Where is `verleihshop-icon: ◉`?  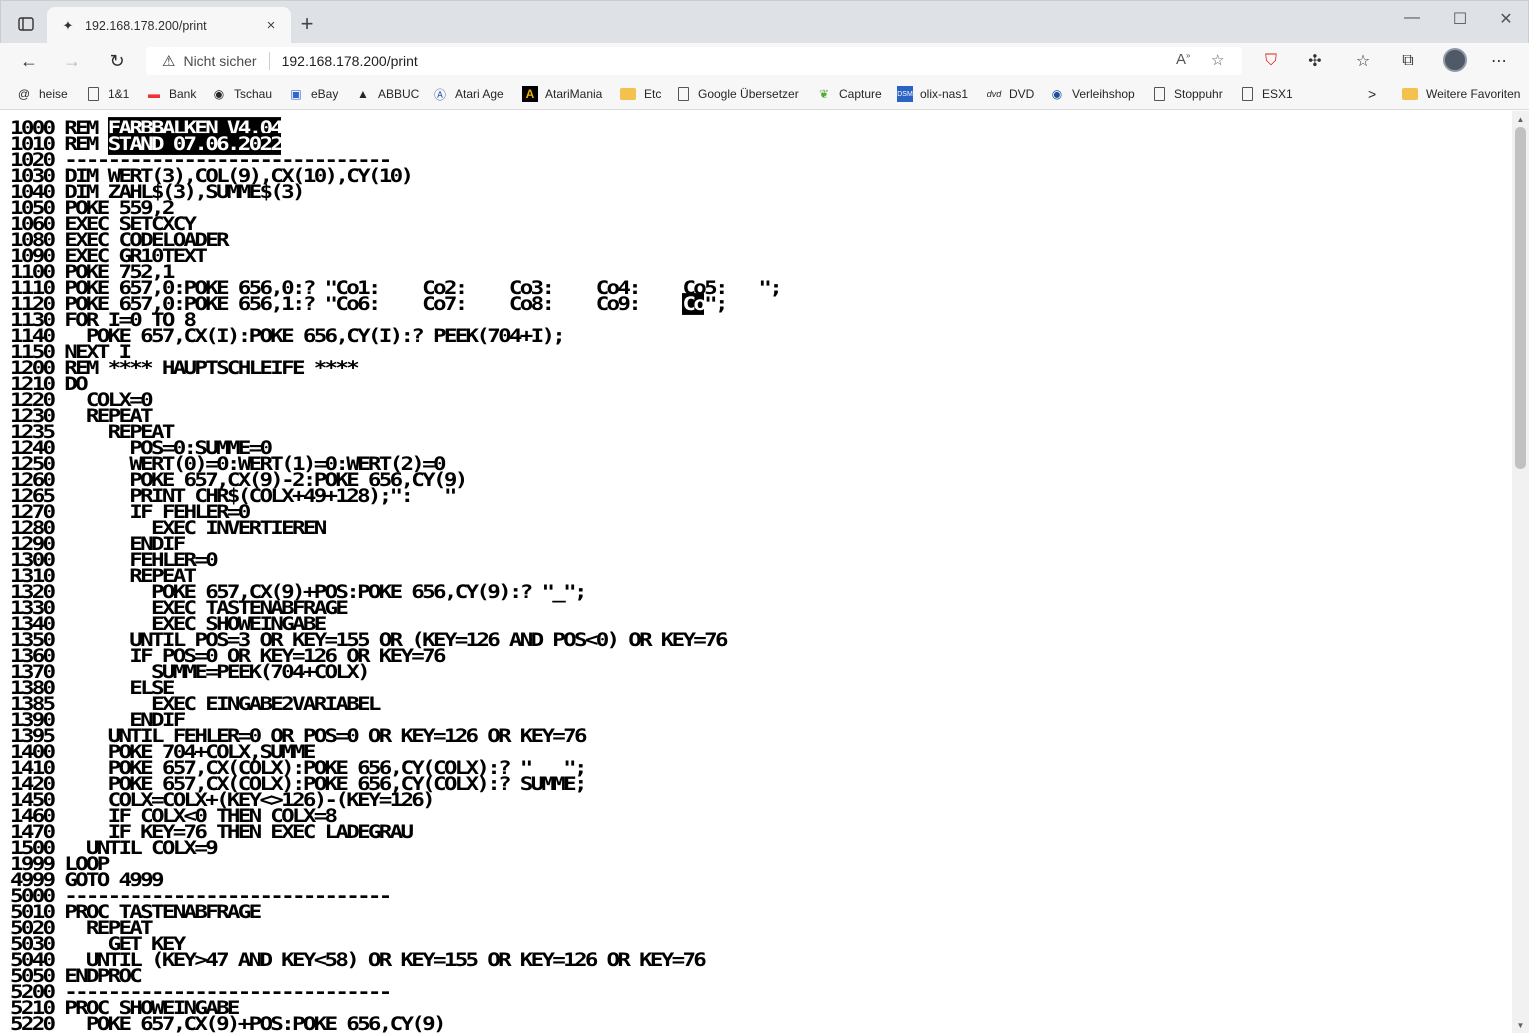
verleihshop-icon: ◉ is located at coordinates (1057, 94).